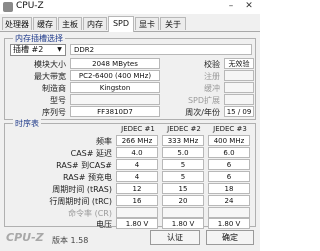 This screenshot has height=251, width=320. I want to click on registered-label: 注册, so click(212, 76).